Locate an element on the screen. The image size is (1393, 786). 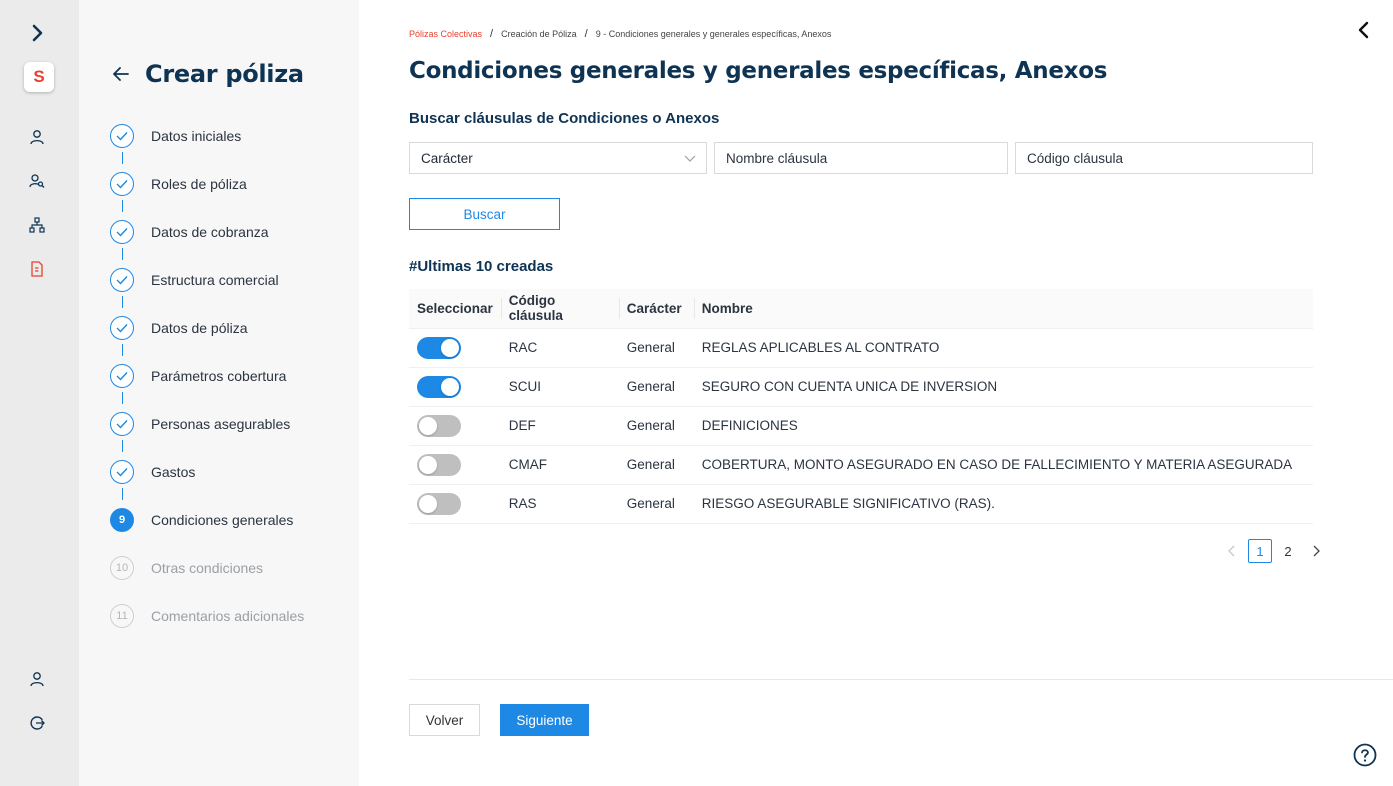
prev-page-icon is located at coordinates (1232, 551).